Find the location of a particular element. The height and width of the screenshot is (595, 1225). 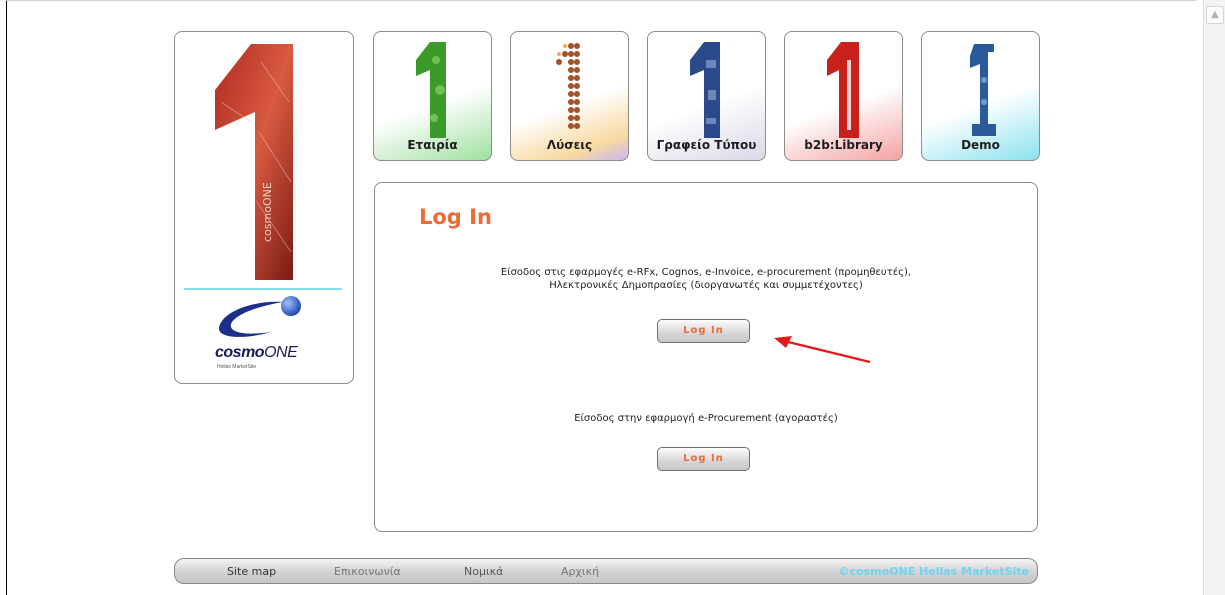

svg-text: cosmoONE is located at coordinates (267, 212).